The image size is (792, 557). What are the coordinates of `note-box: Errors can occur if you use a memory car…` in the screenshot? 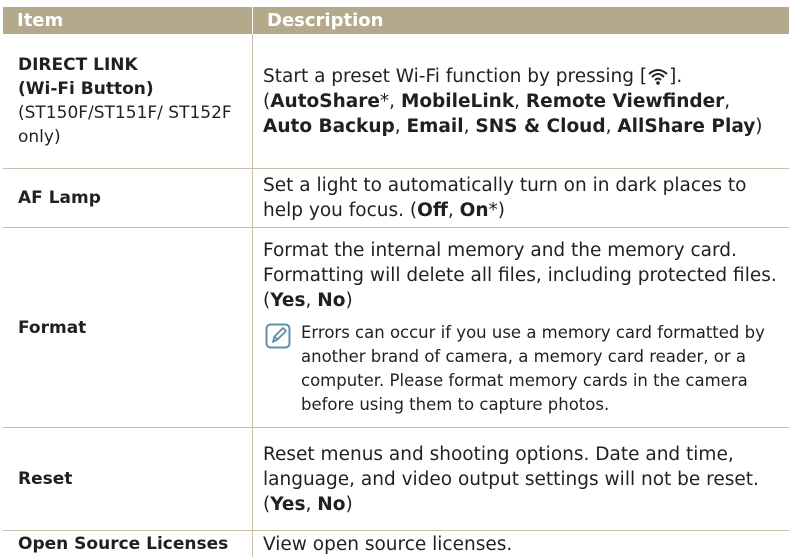 It's located at (520, 369).